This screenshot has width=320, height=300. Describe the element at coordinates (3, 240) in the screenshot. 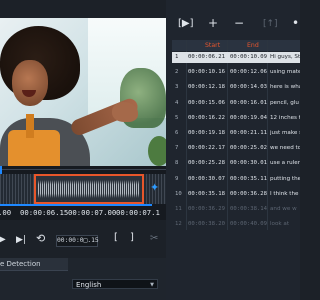

I see `play-icon: ▶` at that location.